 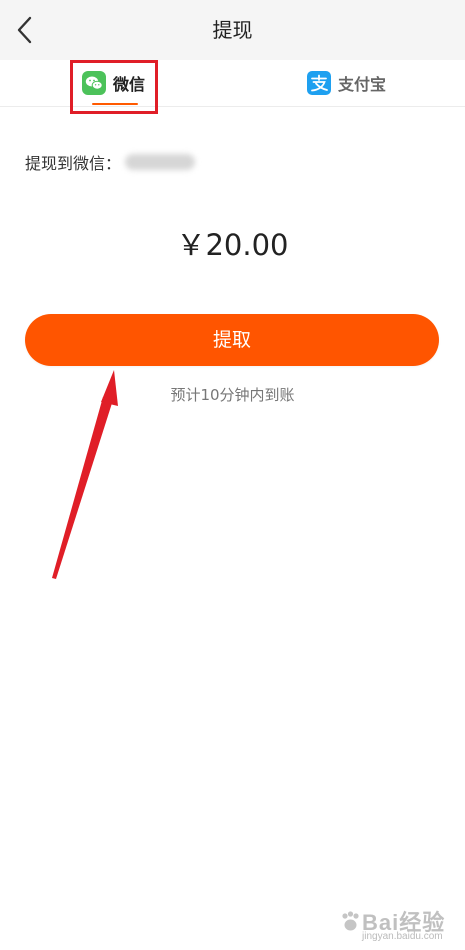 What do you see at coordinates (319, 83) in the screenshot?
I see `alipay-icon` at bounding box center [319, 83].